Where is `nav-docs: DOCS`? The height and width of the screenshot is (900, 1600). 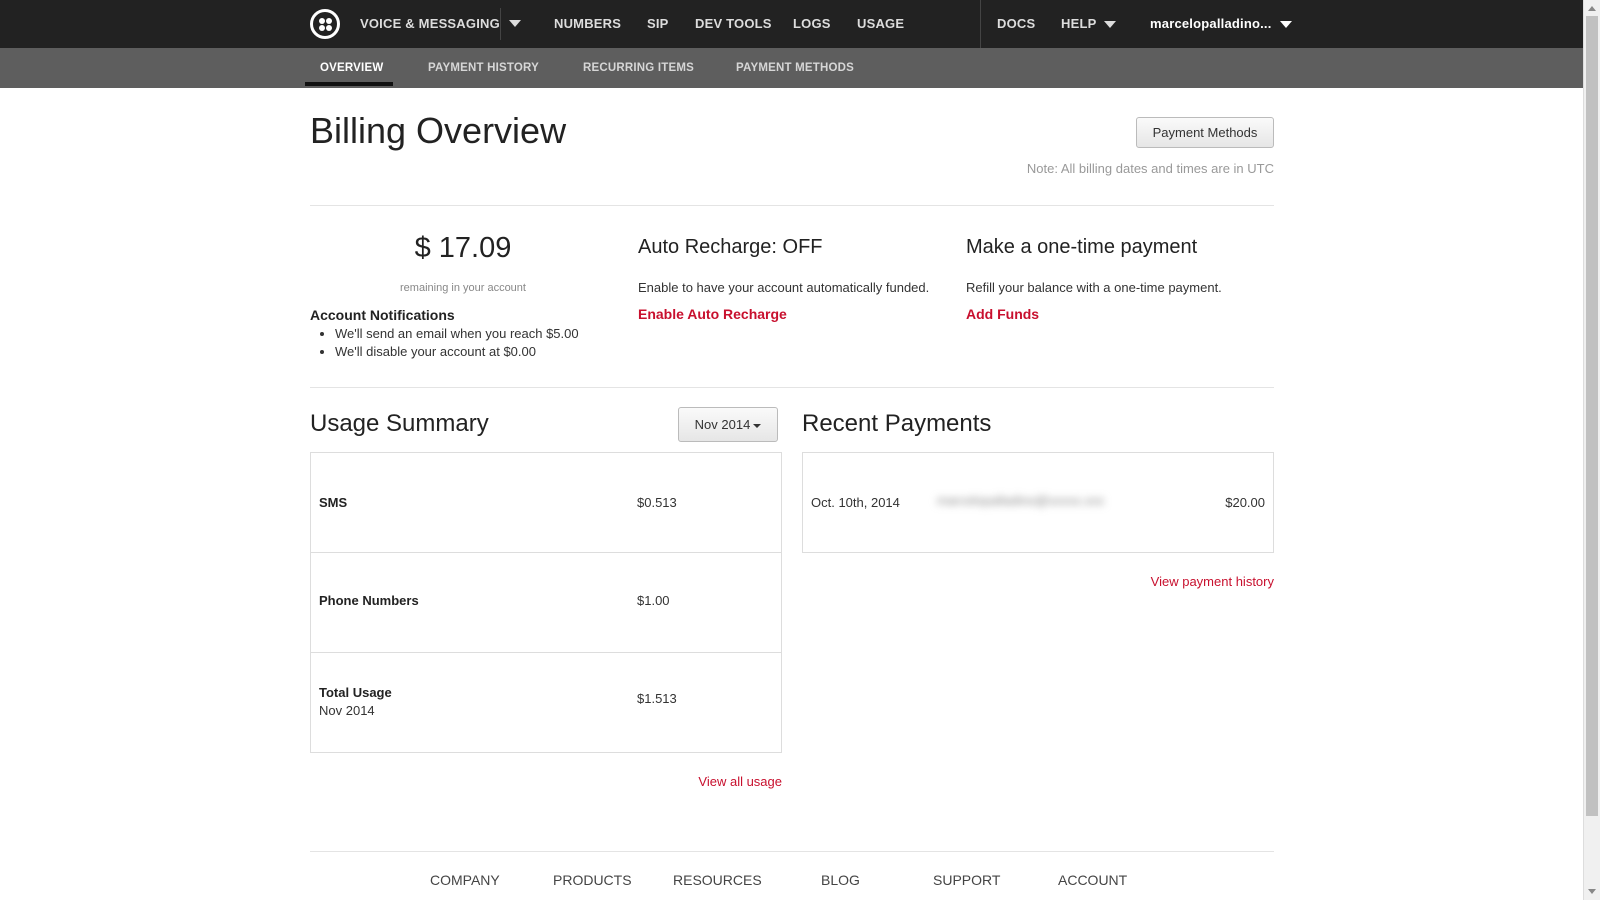 nav-docs: DOCS is located at coordinates (1016, 24).